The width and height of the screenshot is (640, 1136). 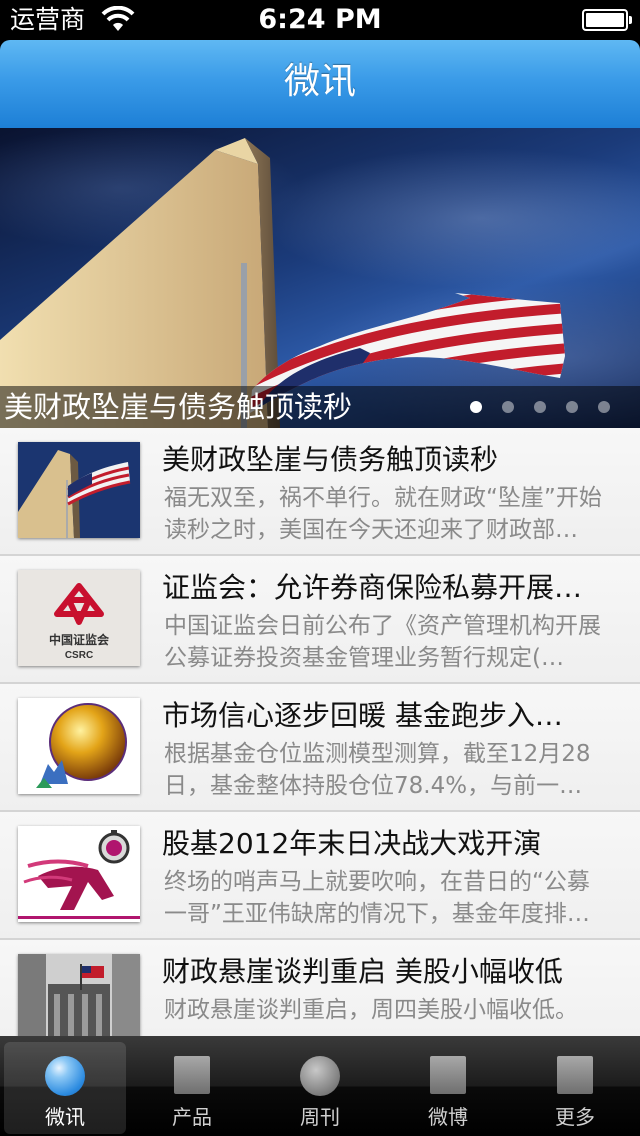 I want to click on tab-weekly: 周刊, so click(x=320, y=1088).